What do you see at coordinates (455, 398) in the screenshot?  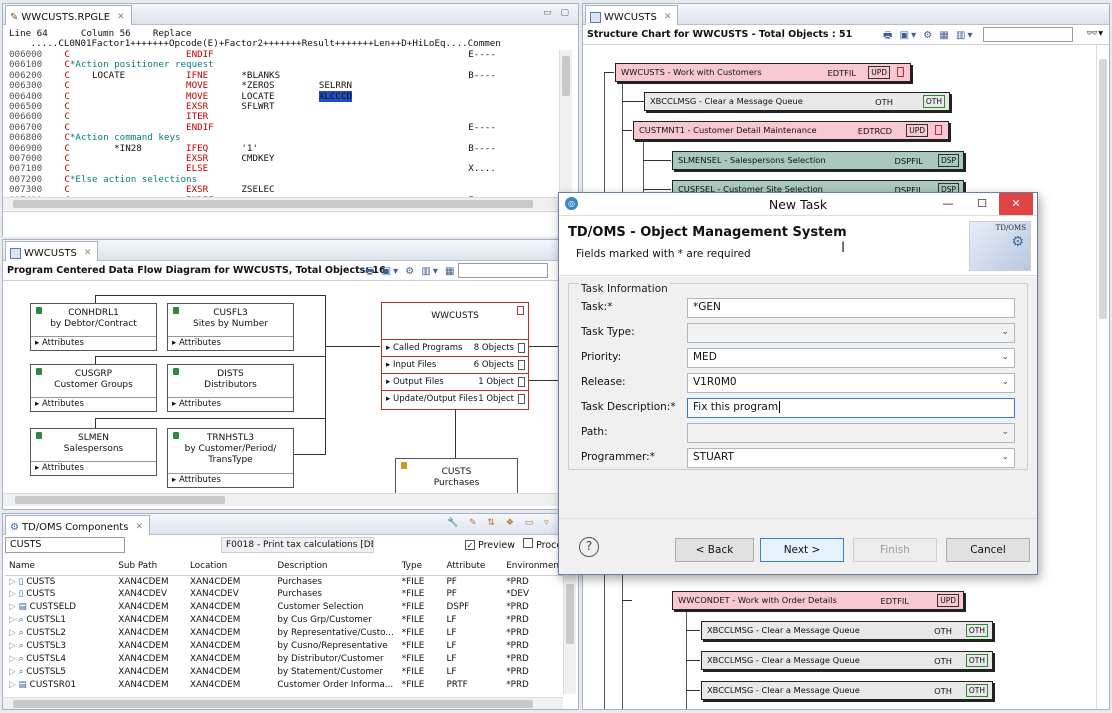 I see `update-output-files-row: ▸ Update/Output Files 1 Object` at bounding box center [455, 398].